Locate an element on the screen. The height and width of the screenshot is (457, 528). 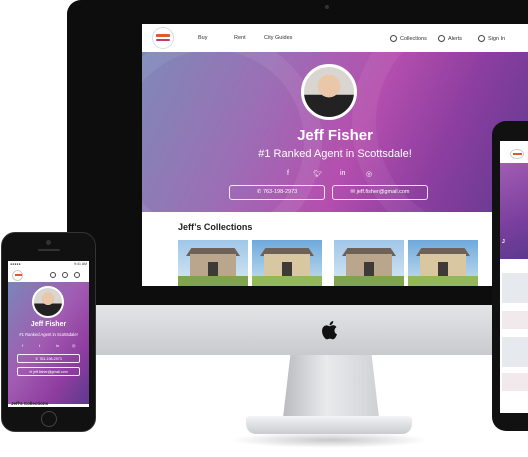
nav-sign-in: Sign In is located at coordinates (491, 38).